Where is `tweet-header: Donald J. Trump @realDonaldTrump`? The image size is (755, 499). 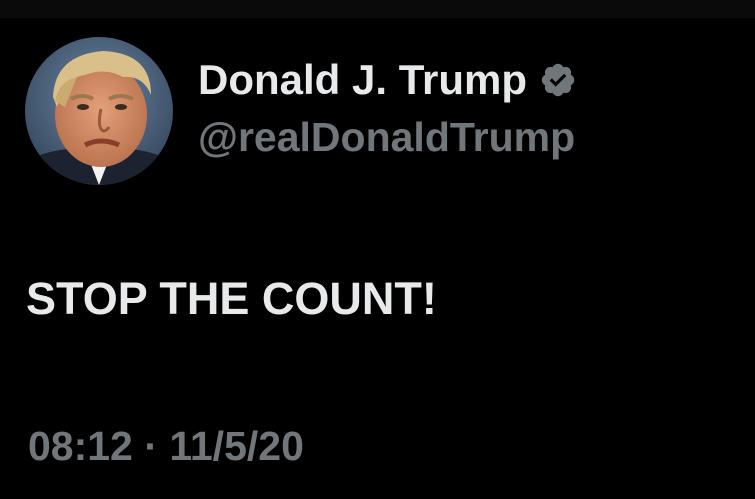 tweet-header: Donald J. Trump @realDonaldTrump is located at coordinates (466, 108).